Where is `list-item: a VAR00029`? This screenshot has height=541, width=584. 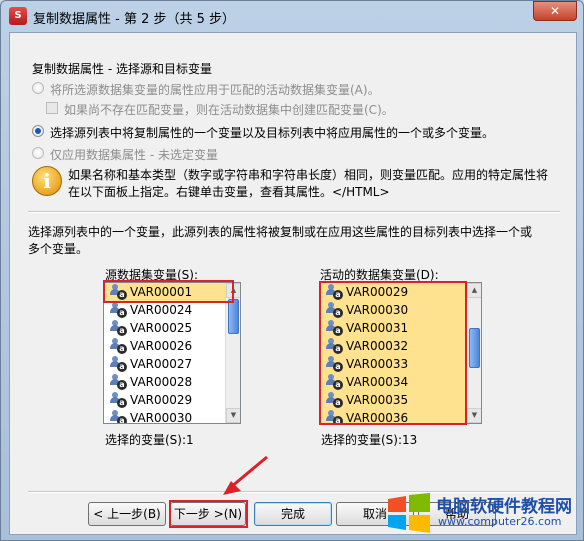
list-item: a VAR00029 is located at coordinates (172, 400).